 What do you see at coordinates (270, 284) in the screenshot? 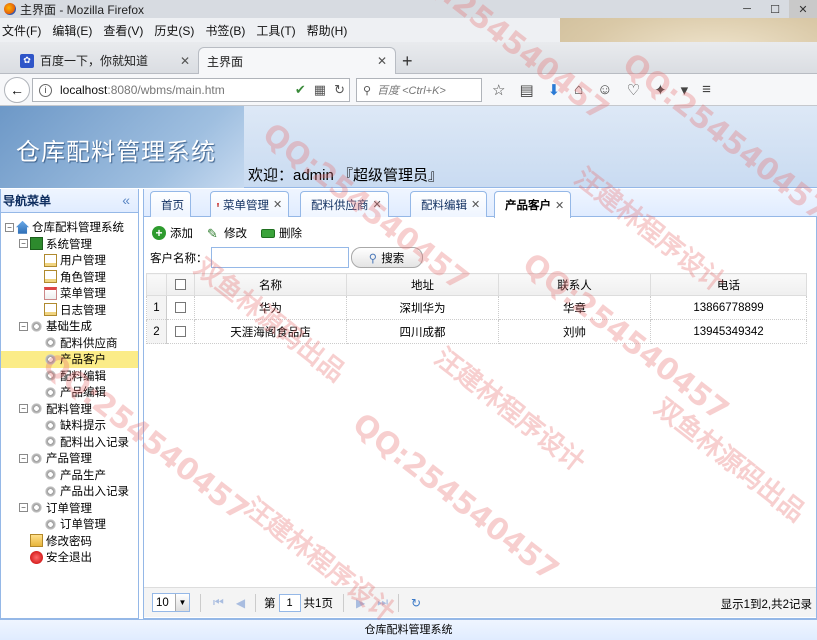
I see `column-header-name: 名称` at bounding box center [270, 284].